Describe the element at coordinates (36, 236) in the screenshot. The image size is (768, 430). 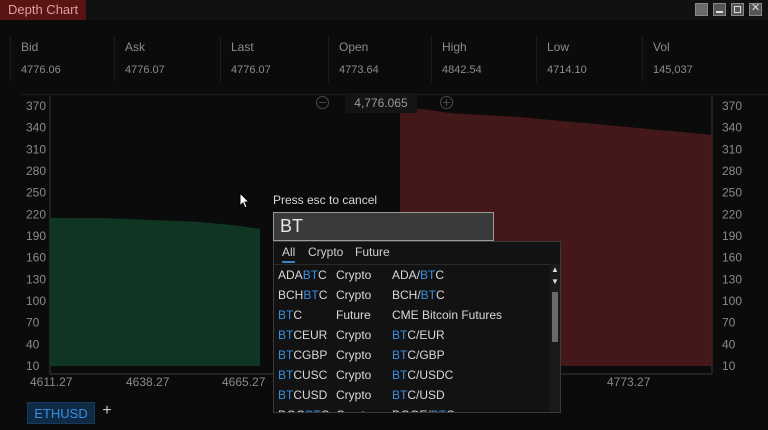
I see `y-tick-label-left: 190` at that location.